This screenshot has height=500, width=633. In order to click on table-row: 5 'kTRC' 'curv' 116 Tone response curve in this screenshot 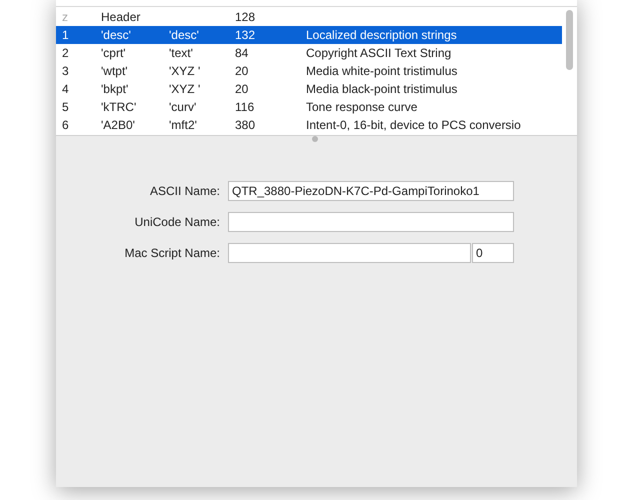, I will do `click(309, 107)`.